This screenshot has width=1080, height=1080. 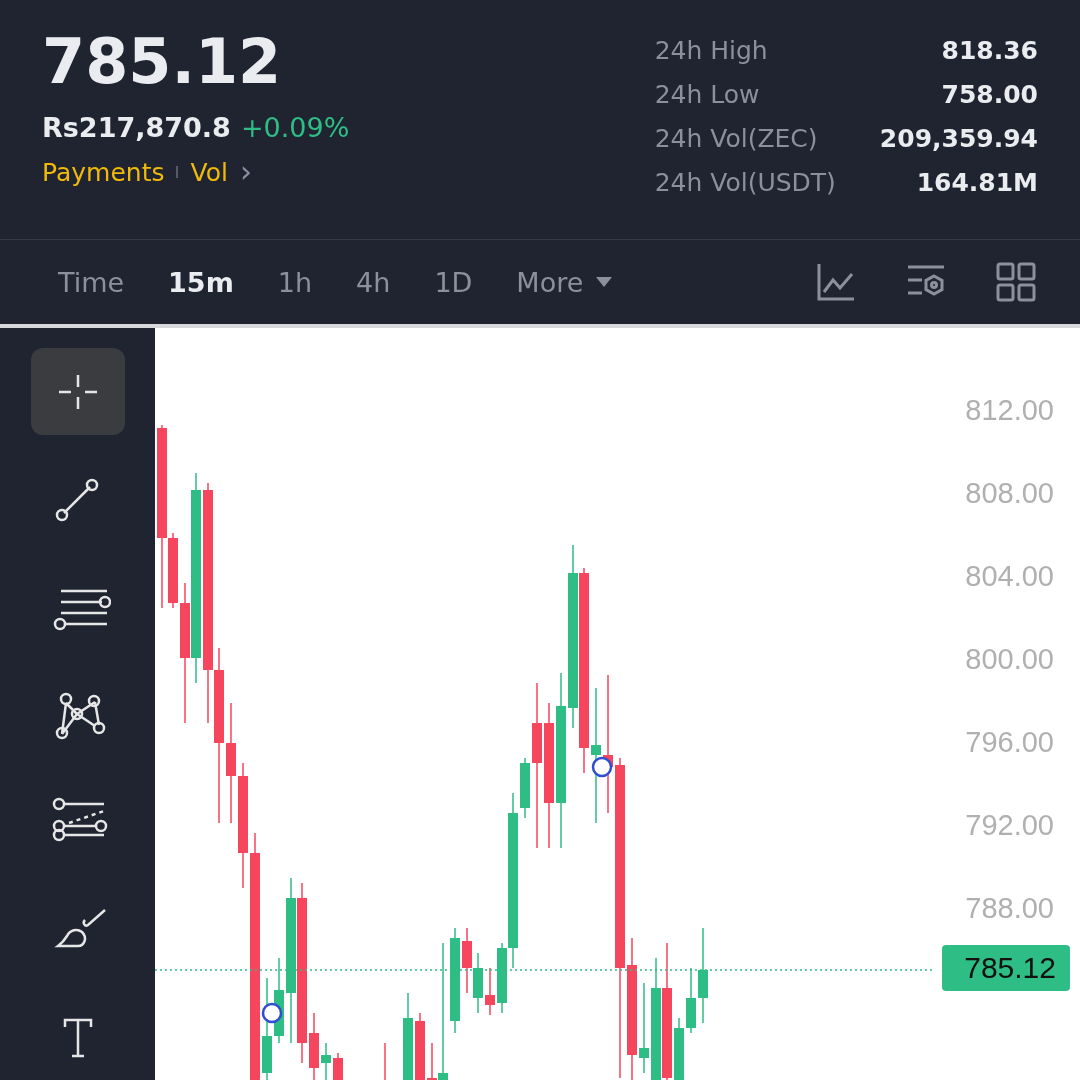 What do you see at coordinates (976, 183) in the screenshot?
I see `stat-value: 164.81M` at bounding box center [976, 183].